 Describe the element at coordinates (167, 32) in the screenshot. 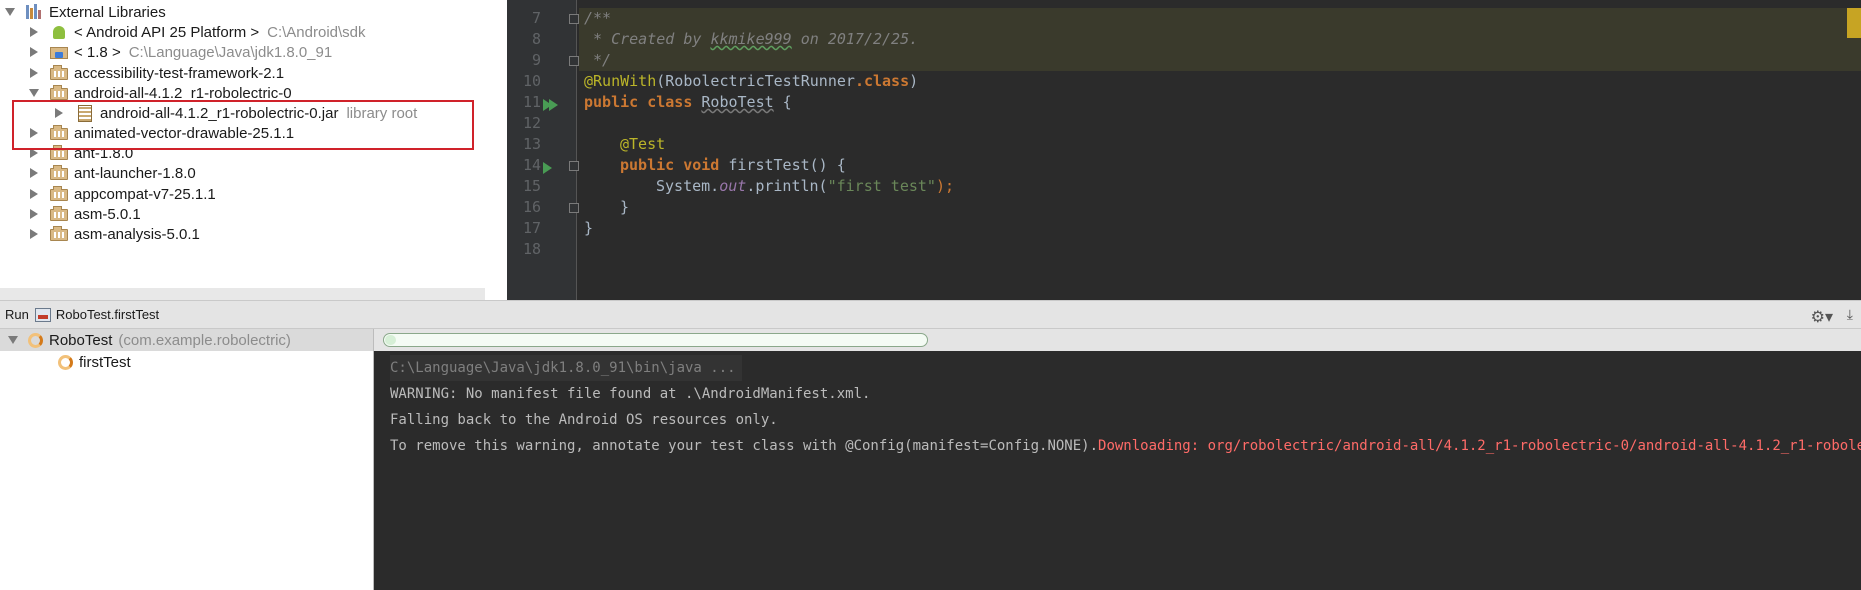

I see `tree-item-label: < Android API 25 Platform >` at that location.